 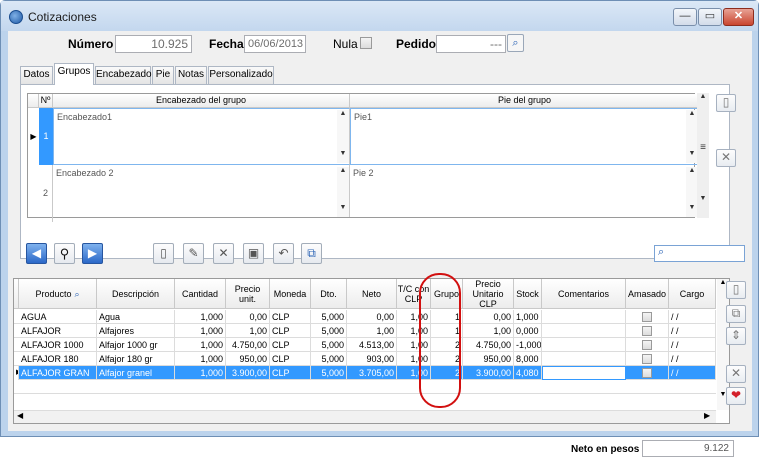 I want to click on cell-stock: -1,000, so click(x=528, y=345).